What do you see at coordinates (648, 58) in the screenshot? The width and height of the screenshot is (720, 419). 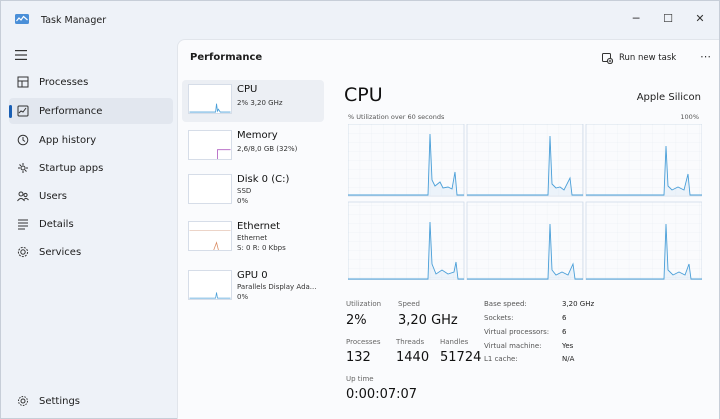 I see `run-new-task-label: Run new task` at bounding box center [648, 58].